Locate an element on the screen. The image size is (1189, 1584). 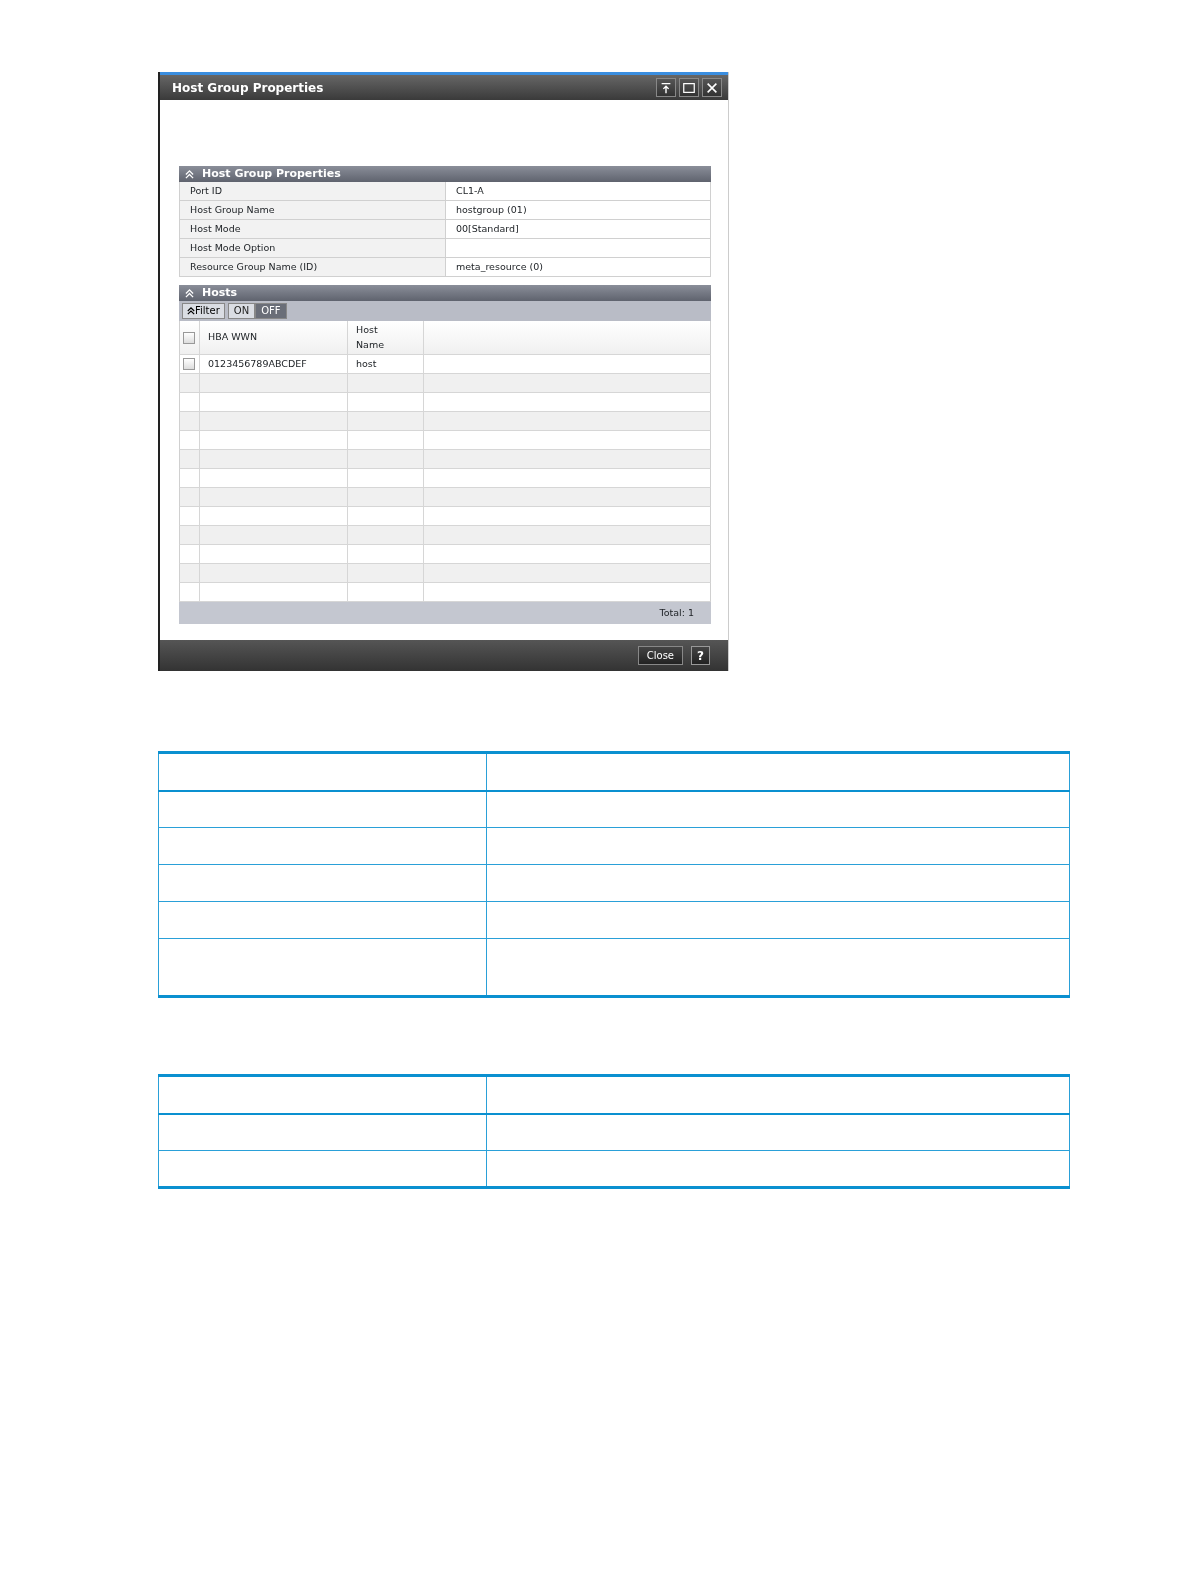
property-label: Host Mode Option is located at coordinates (313, 248).